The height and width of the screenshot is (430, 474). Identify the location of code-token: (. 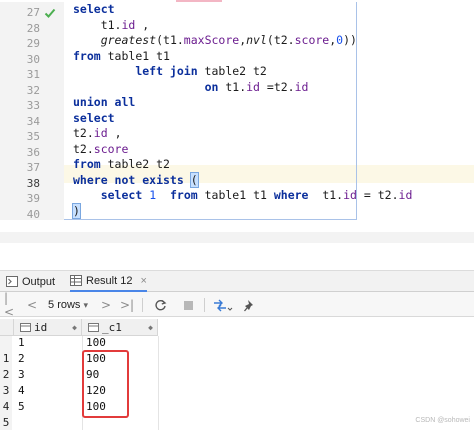
(194, 179).